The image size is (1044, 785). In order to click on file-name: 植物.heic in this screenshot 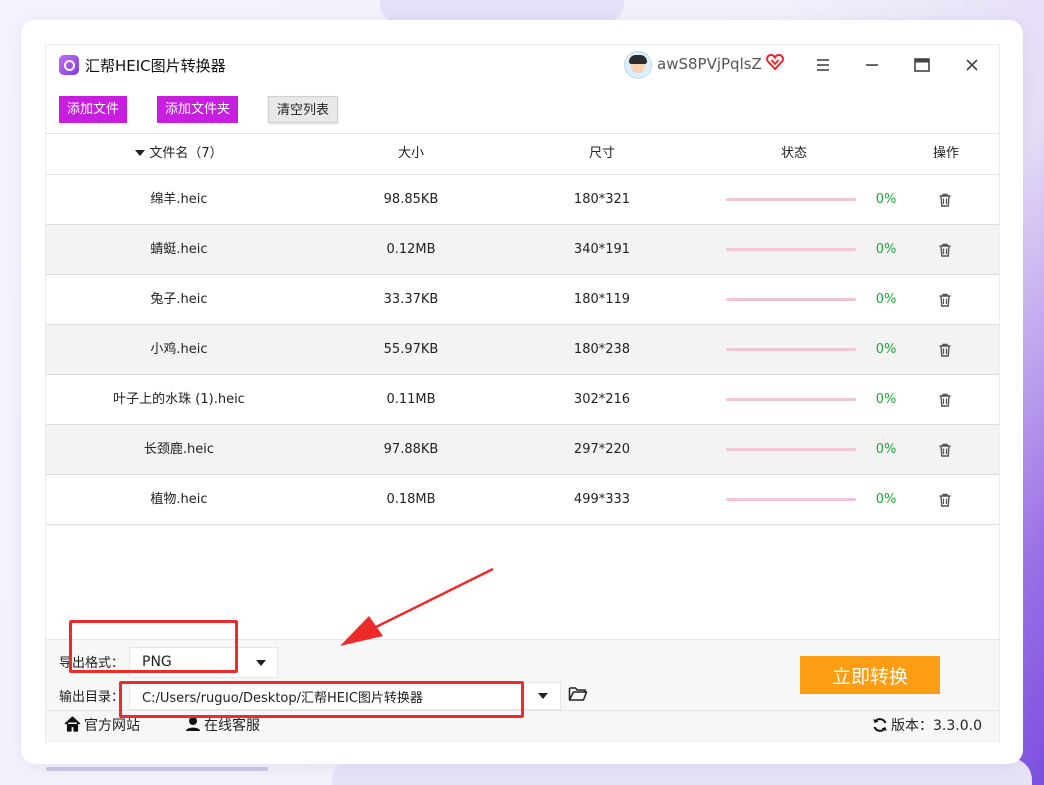, I will do `click(179, 499)`.